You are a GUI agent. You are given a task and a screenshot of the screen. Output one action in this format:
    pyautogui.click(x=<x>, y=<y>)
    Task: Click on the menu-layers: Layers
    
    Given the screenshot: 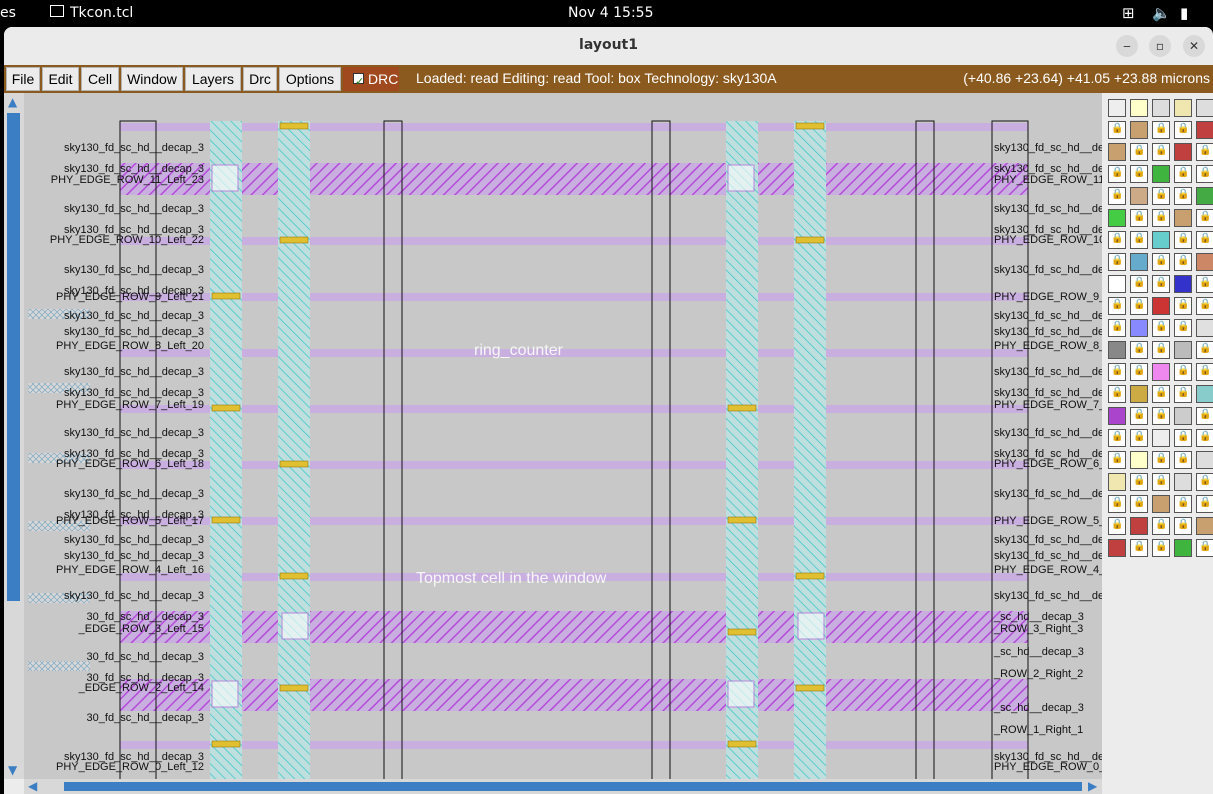 What is the action you would take?
    pyautogui.click(x=213, y=79)
    